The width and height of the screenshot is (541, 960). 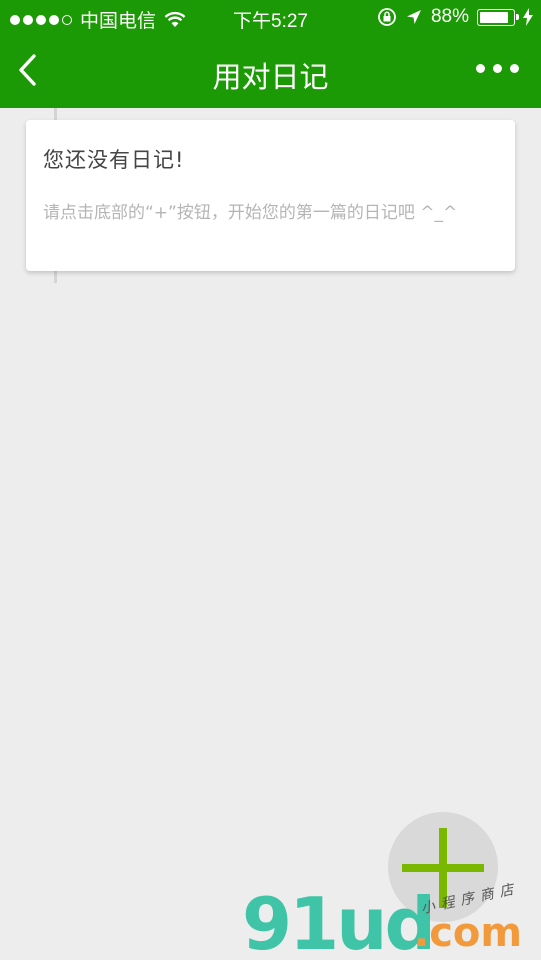 What do you see at coordinates (270, 195) in the screenshot?
I see `empty-state-card: 您还没有日记! 请点击底部的“+”按钮，开始您的第一篇的日记吧 ^_^` at bounding box center [270, 195].